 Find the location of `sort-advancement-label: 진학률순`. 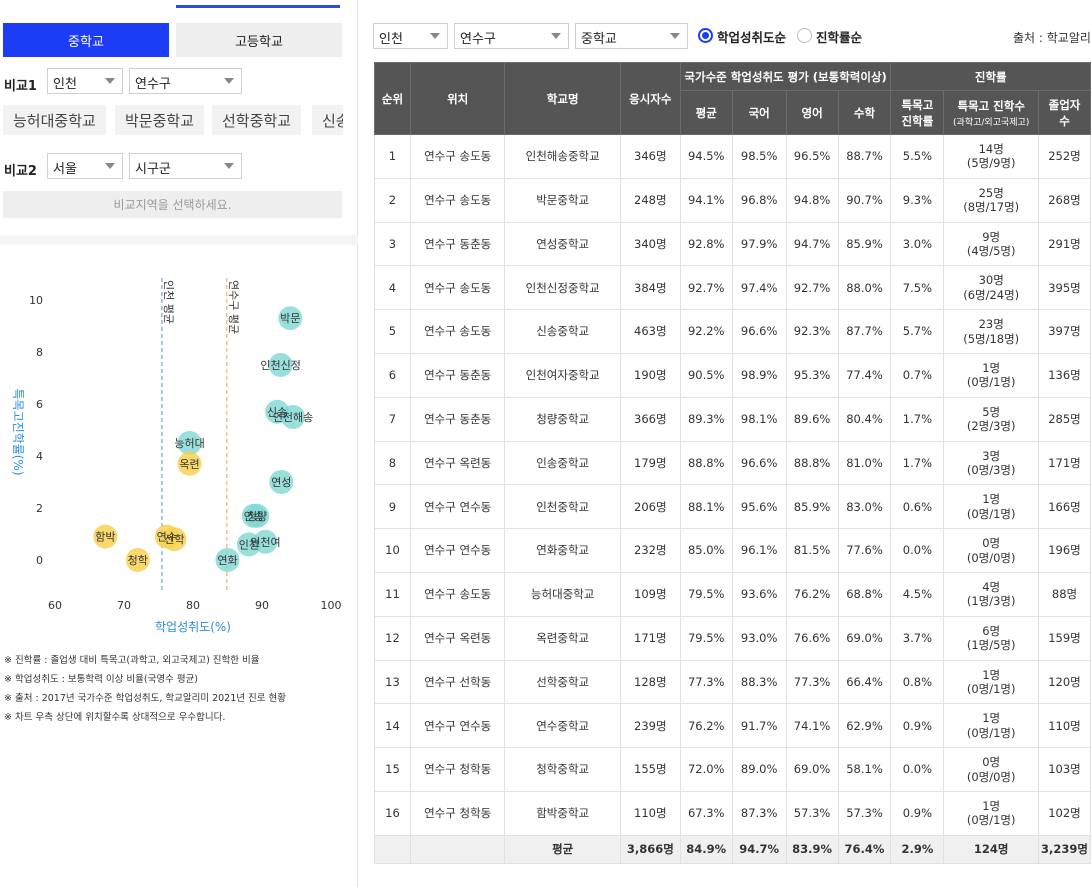

sort-advancement-label: 진학률순 is located at coordinates (839, 36).